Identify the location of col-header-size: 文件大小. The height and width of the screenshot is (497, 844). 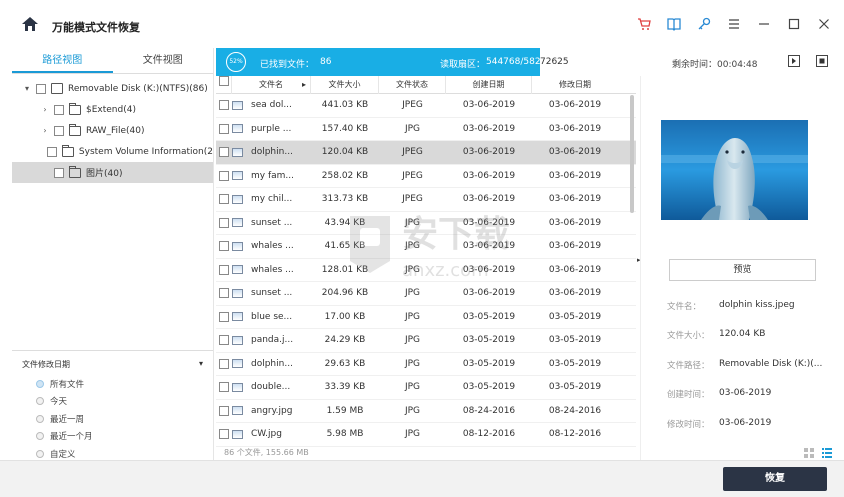
(345, 84).